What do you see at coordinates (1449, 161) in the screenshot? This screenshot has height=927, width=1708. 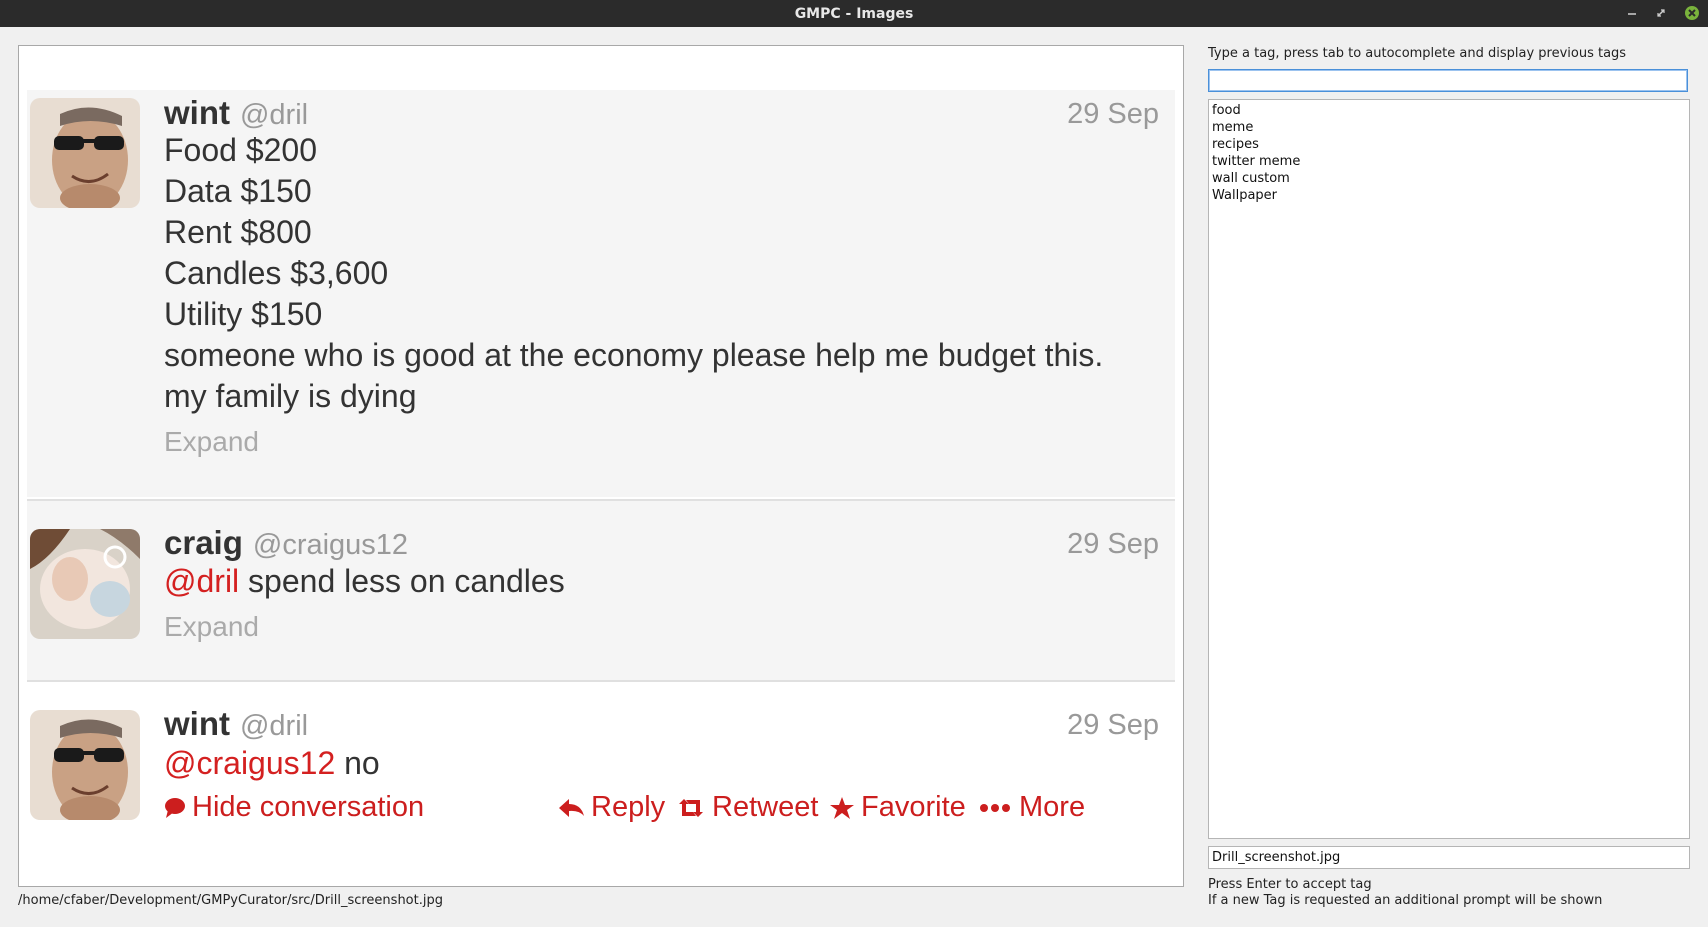 I see `tag-item: twitter meme` at bounding box center [1449, 161].